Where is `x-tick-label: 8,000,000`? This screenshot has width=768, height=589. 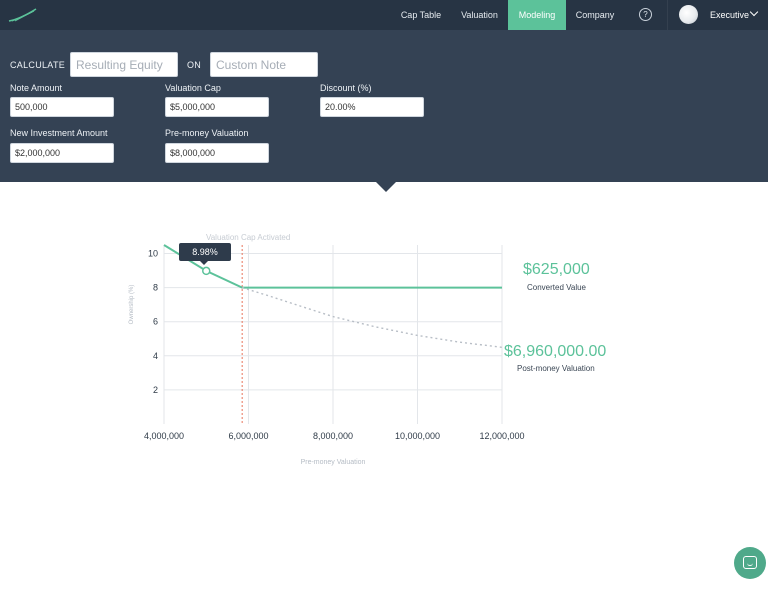 x-tick-label: 8,000,000 is located at coordinates (333, 436).